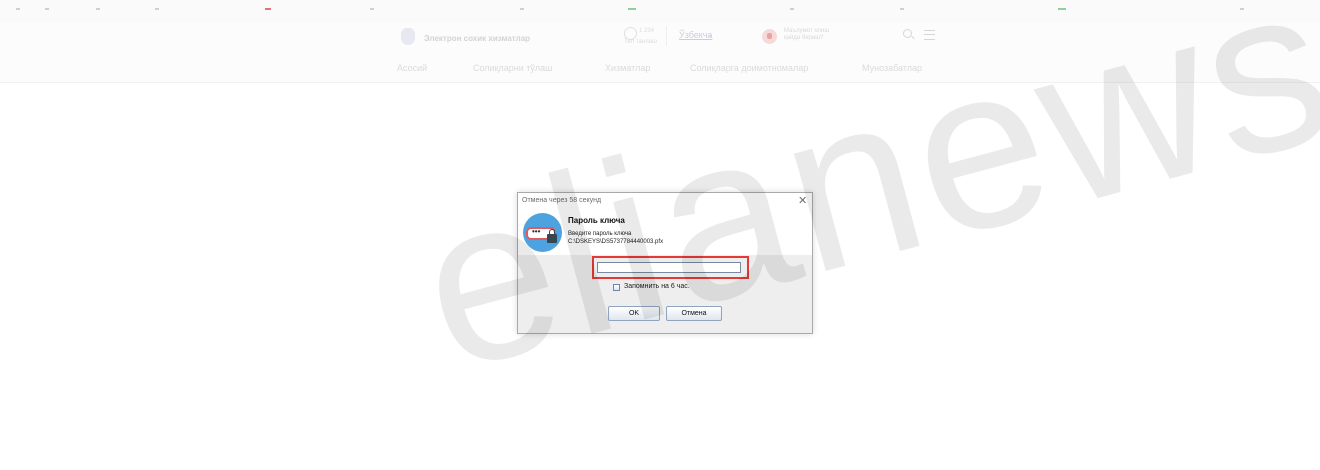  What do you see at coordinates (907, 33) in the screenshot?
I see `search-icon` at bounding box center [907, 33].